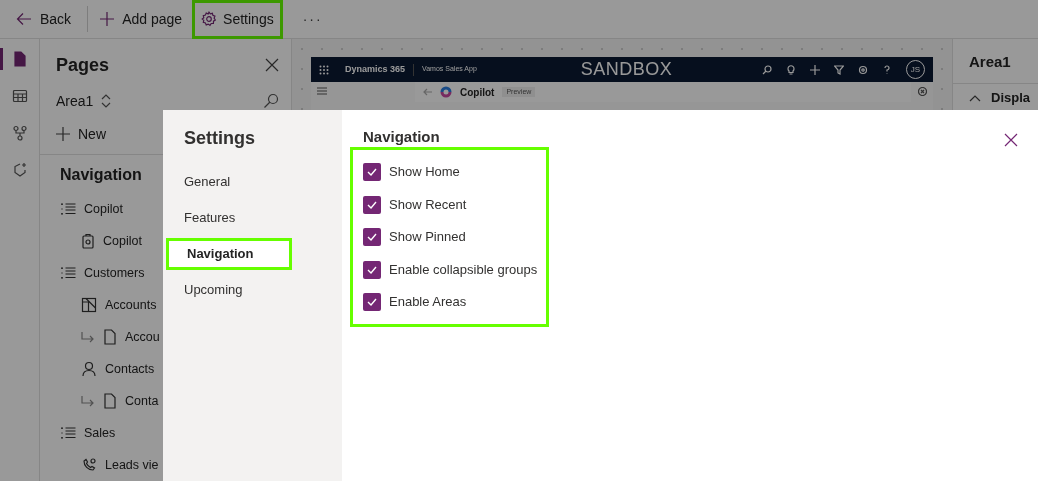 The image size is (1038, 481). What do you see at coordinates (83, 65) in the screenshot?
I see `panel-title: Pages` at bounding box center [83, 65].